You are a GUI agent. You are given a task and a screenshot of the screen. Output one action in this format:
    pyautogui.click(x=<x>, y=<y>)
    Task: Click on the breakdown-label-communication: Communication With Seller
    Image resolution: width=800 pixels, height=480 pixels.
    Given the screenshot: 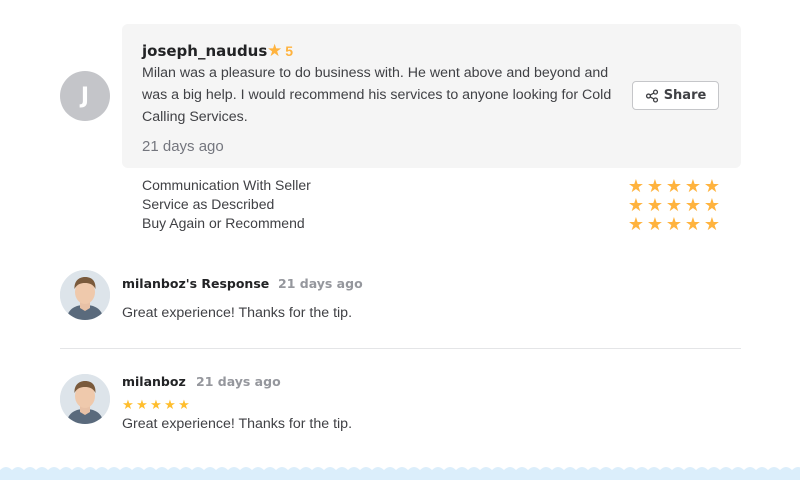 What is the action you would take?
    pyautogui.click(x=226, y=185)
    